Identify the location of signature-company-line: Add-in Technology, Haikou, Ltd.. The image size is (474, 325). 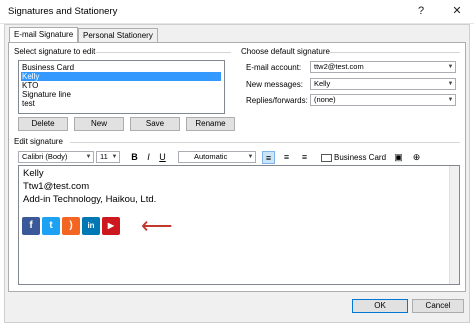
(90, 199).